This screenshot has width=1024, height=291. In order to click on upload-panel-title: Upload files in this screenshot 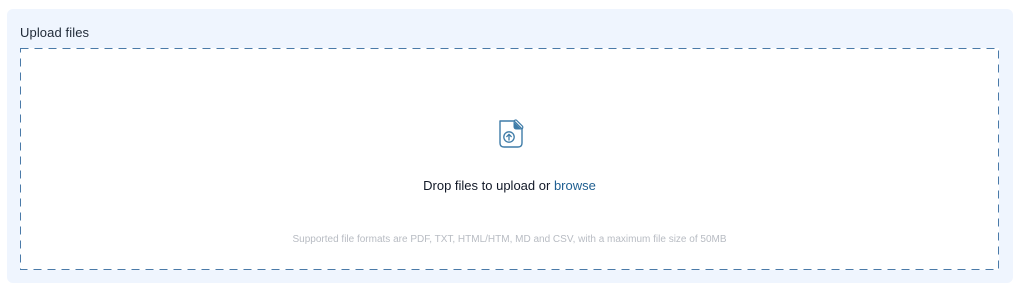, I will do `click(55, 32)`.